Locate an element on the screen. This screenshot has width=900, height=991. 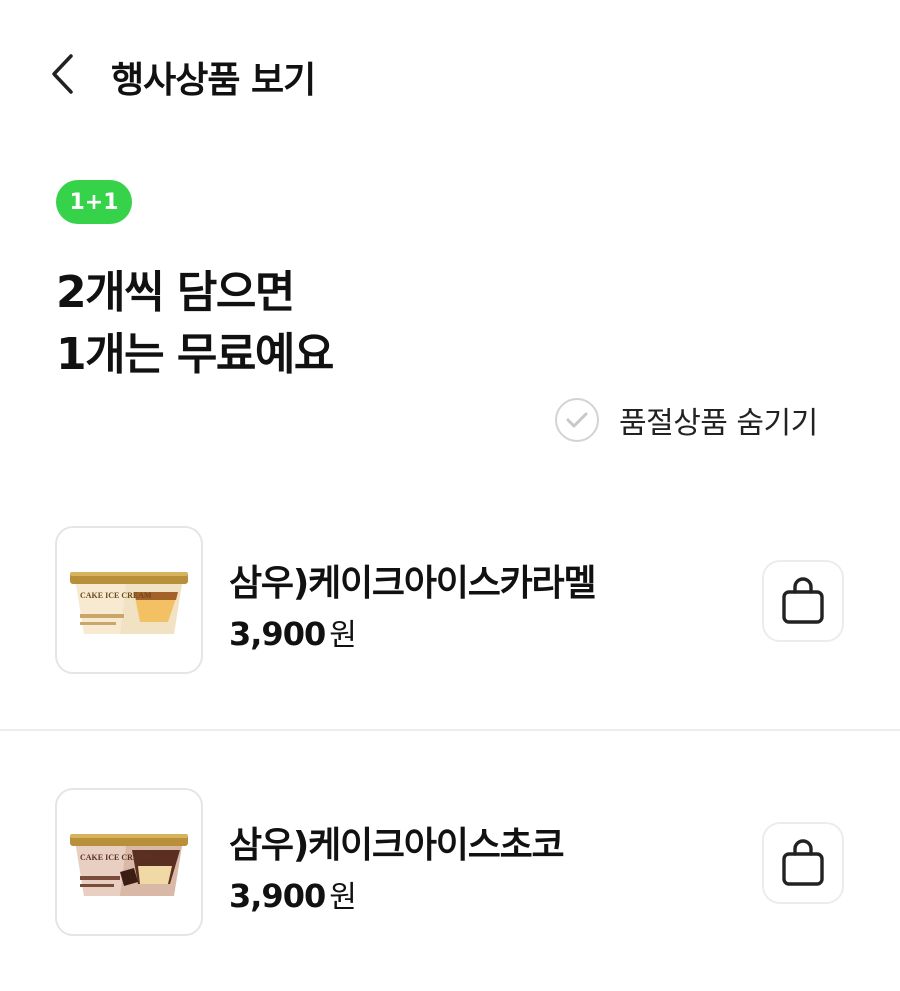
back-button is located at coordinates (62, 74).